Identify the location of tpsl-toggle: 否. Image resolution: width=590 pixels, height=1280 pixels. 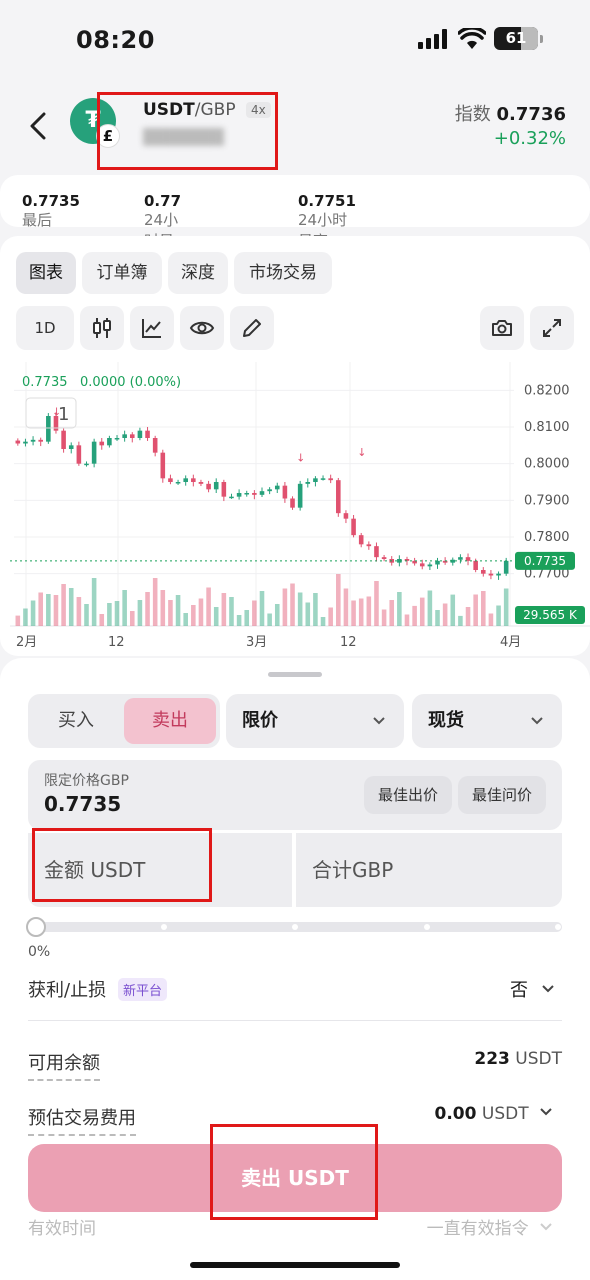
(533, 989).